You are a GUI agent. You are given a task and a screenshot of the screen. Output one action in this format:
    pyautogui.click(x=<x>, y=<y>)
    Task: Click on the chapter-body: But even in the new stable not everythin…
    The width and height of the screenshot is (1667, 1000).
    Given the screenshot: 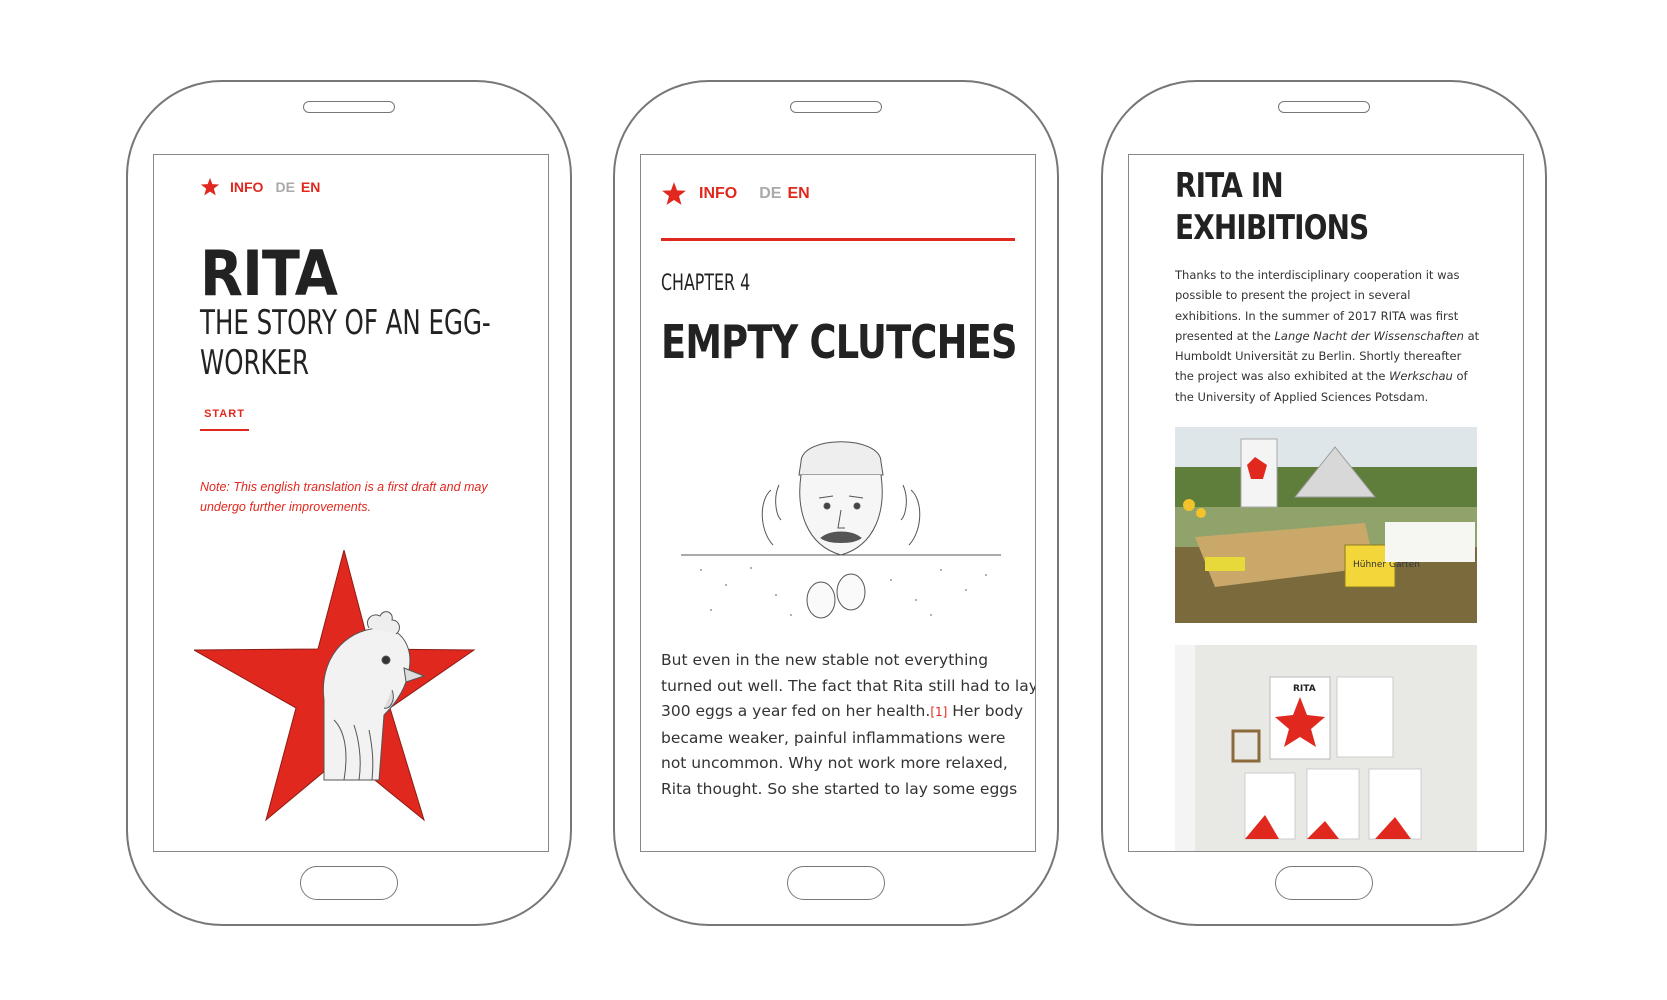 What is the action you would take?
    pyautogui.click(x=848, y=725)
    